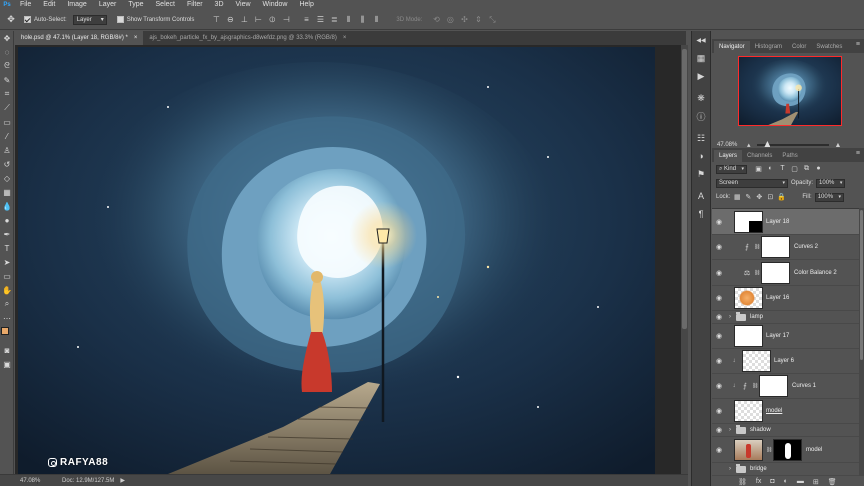  What do you see at coordinates (786, 481) in the screenshot?
I see `new-adjustment-icon: ◐` at bounding box center [786, 481].